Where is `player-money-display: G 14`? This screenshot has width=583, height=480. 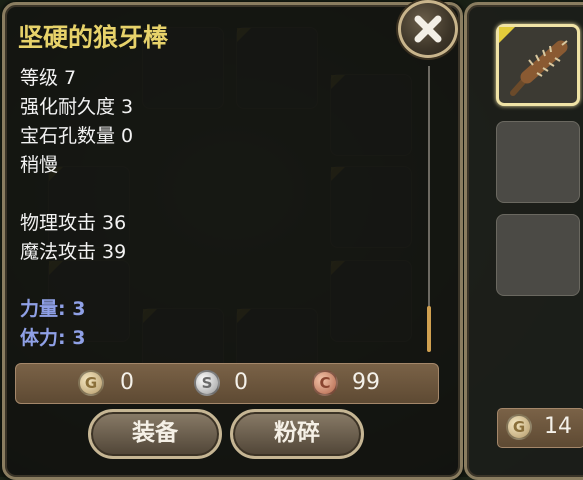
player-money-display: G 14 is located at coordinates (540, 428).